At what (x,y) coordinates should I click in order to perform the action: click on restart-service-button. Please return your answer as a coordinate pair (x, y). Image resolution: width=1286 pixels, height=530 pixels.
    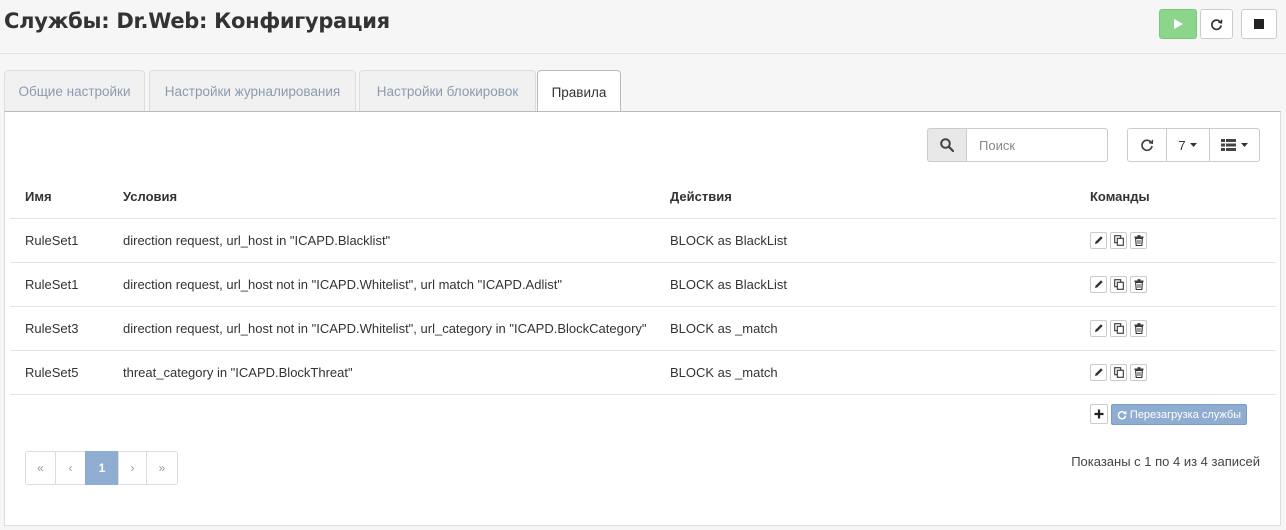
    Looking at the image, I should click on (1216, 24).